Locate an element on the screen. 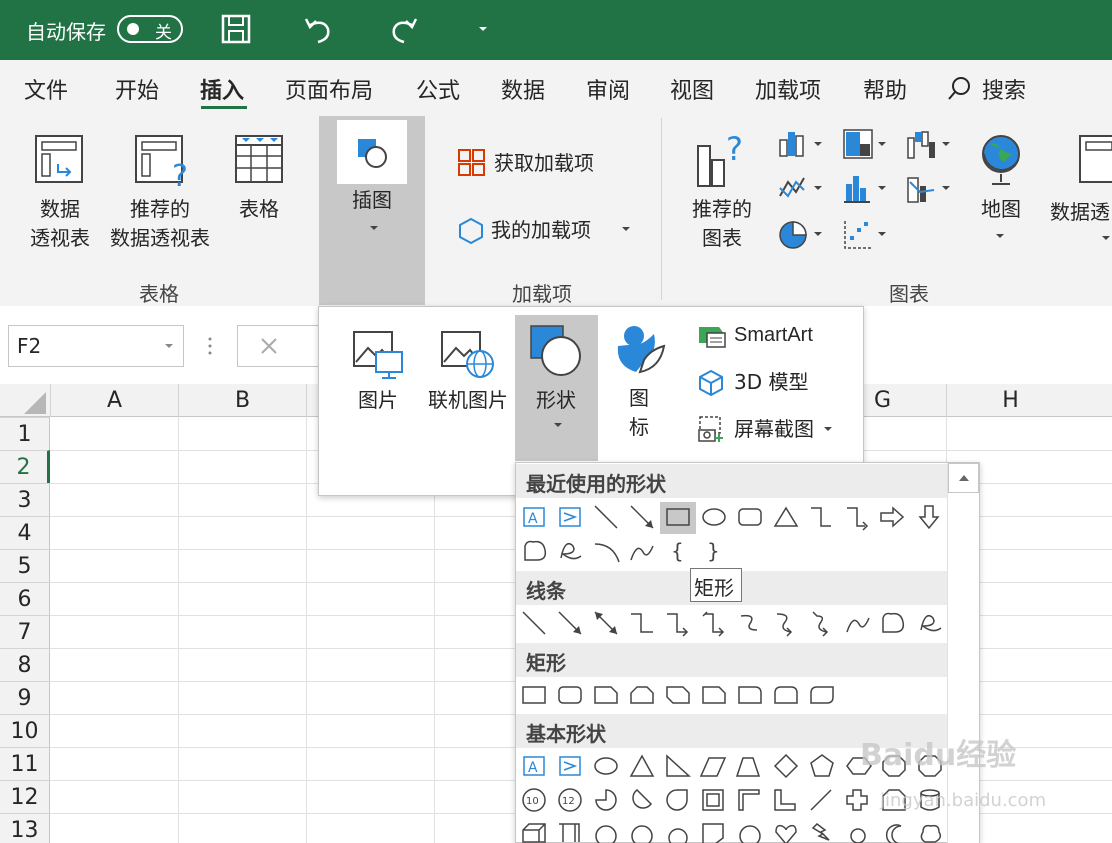 The width and height of the screenshot is (1112, 843). save-icon is located at coordinates (236, 29).